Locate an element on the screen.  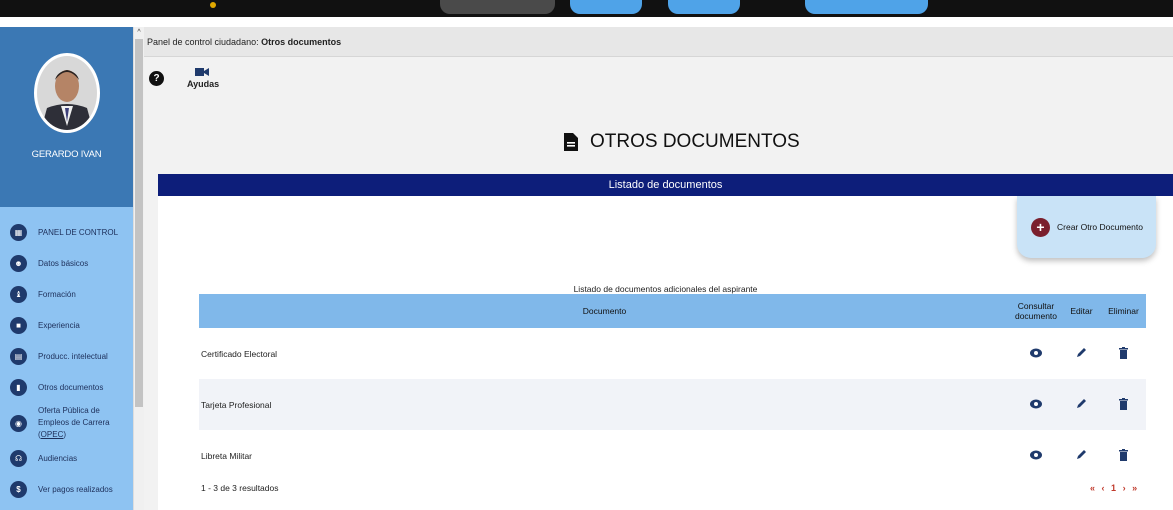
breadcrumb-prefix: Panel de control ciudadano: is located at coordinates (204, 41).